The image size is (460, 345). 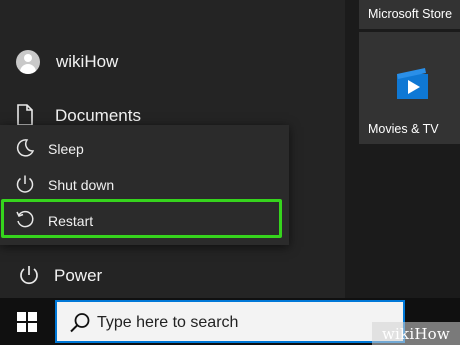 I want to click on watermark-text: wikiHow, so click(x=416, y=334).